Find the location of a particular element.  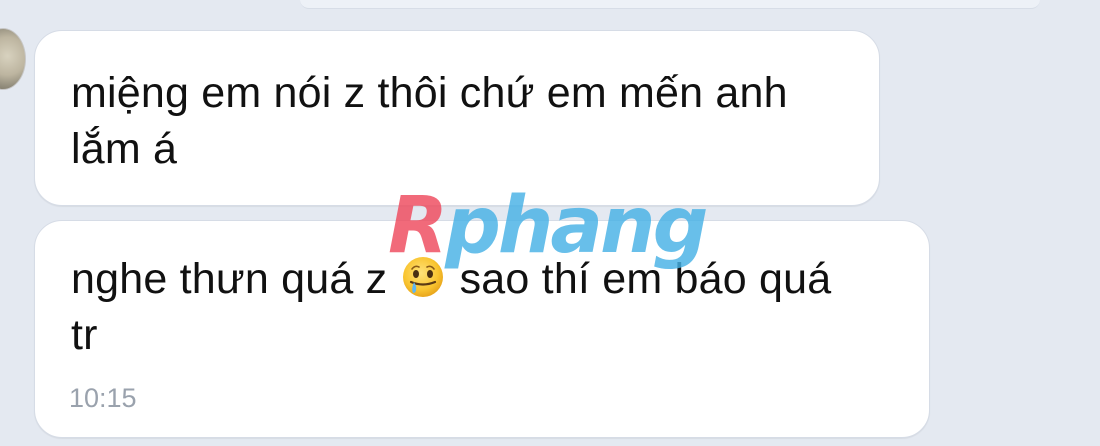

contact-avatar is located at coordinates (13, 59).